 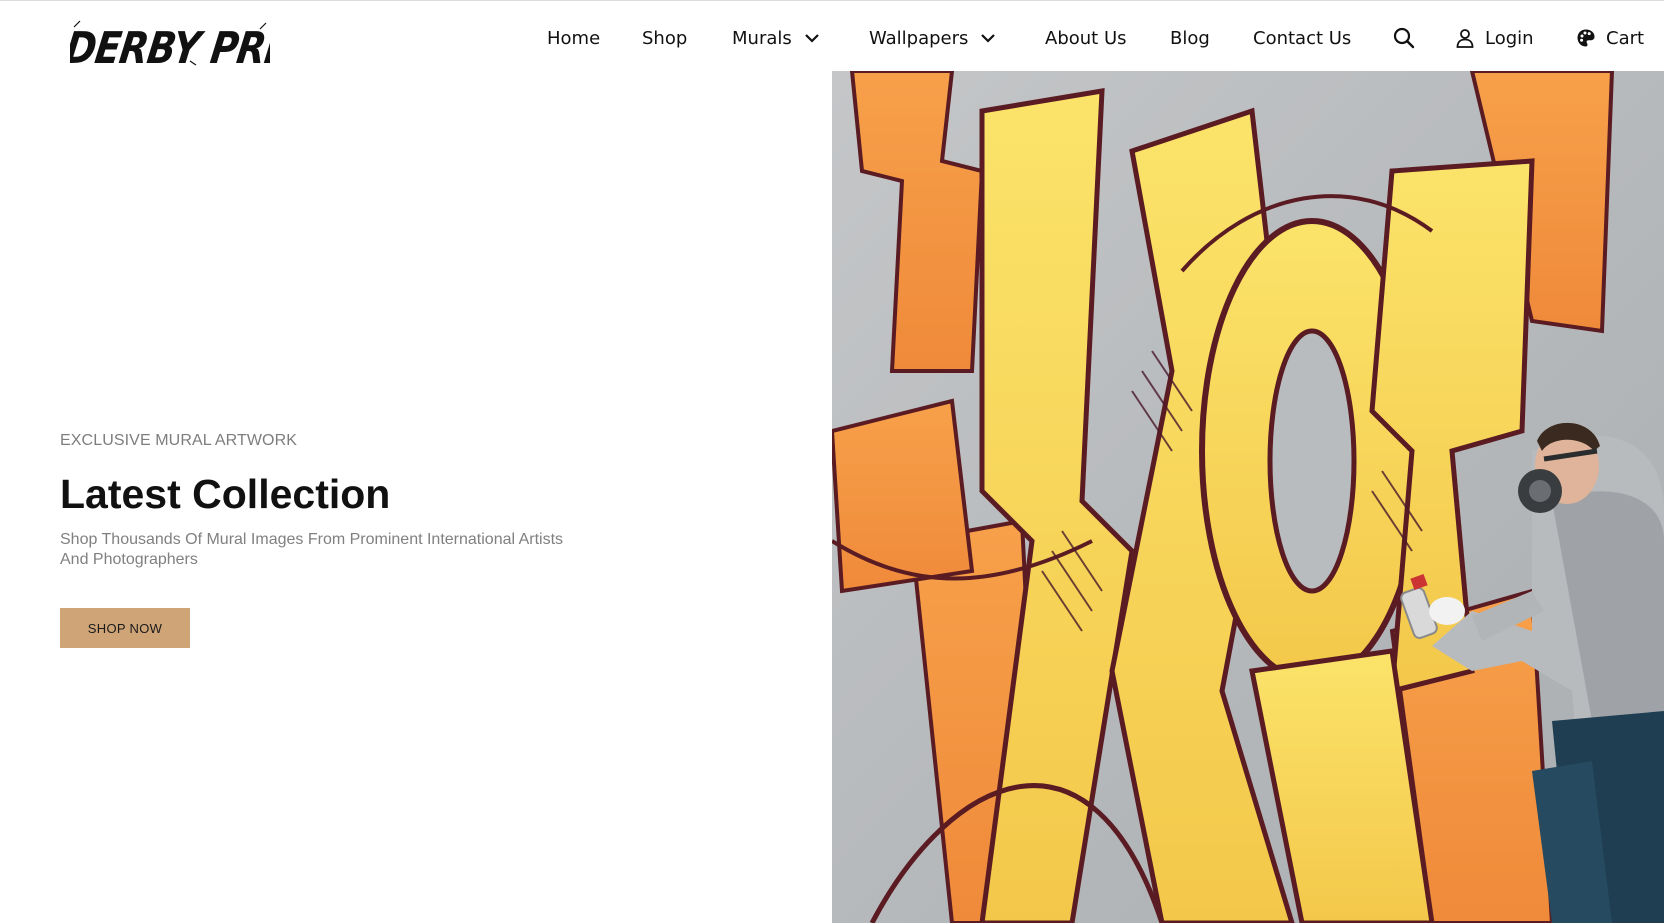 I want to click on search-button, so click(x=1404, y=38).